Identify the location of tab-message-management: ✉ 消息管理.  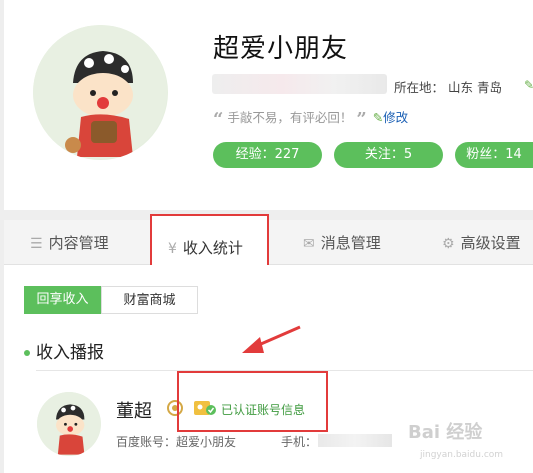
(342, 242).